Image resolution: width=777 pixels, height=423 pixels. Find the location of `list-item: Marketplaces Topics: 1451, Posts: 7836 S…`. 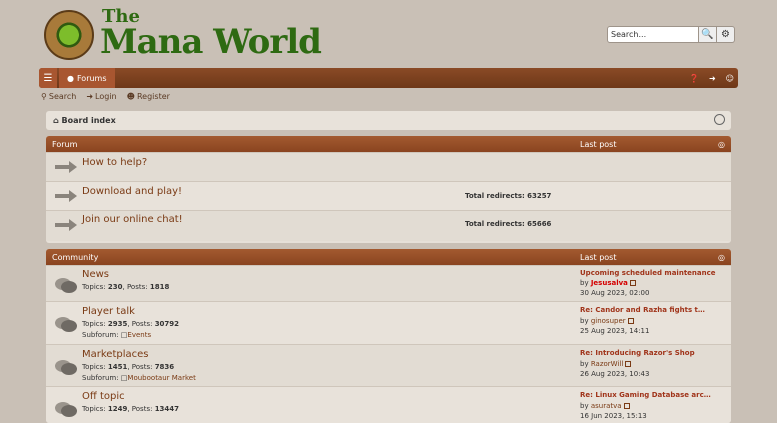

list-item: Marketplaces Topics: 1451, Posts: 7836 S… is located at coordinates (388, 365).